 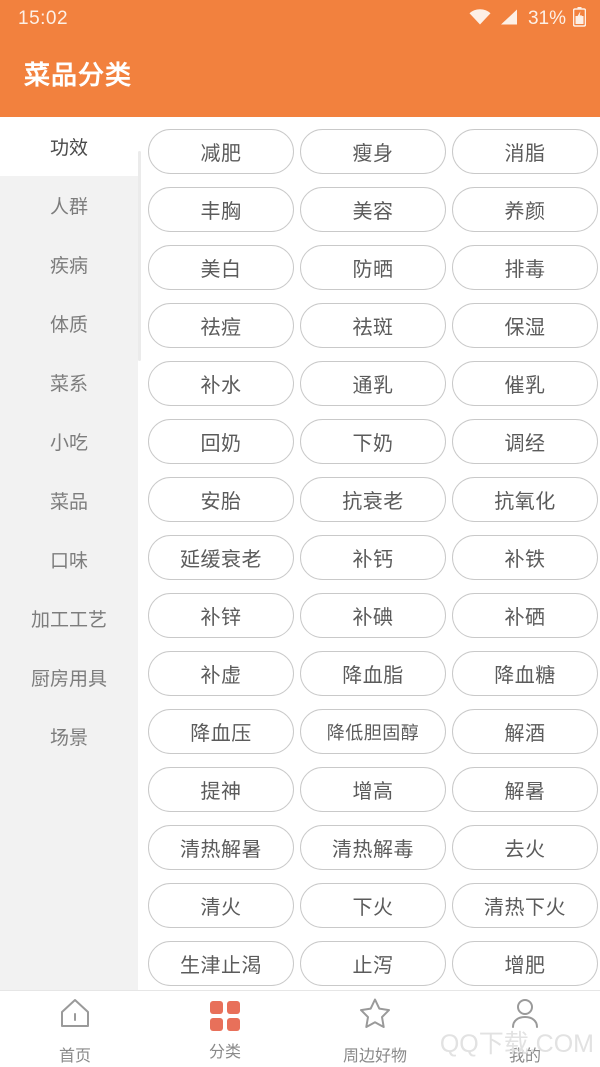 I want to click on scroll-indicator, so click(x=139, y=256).